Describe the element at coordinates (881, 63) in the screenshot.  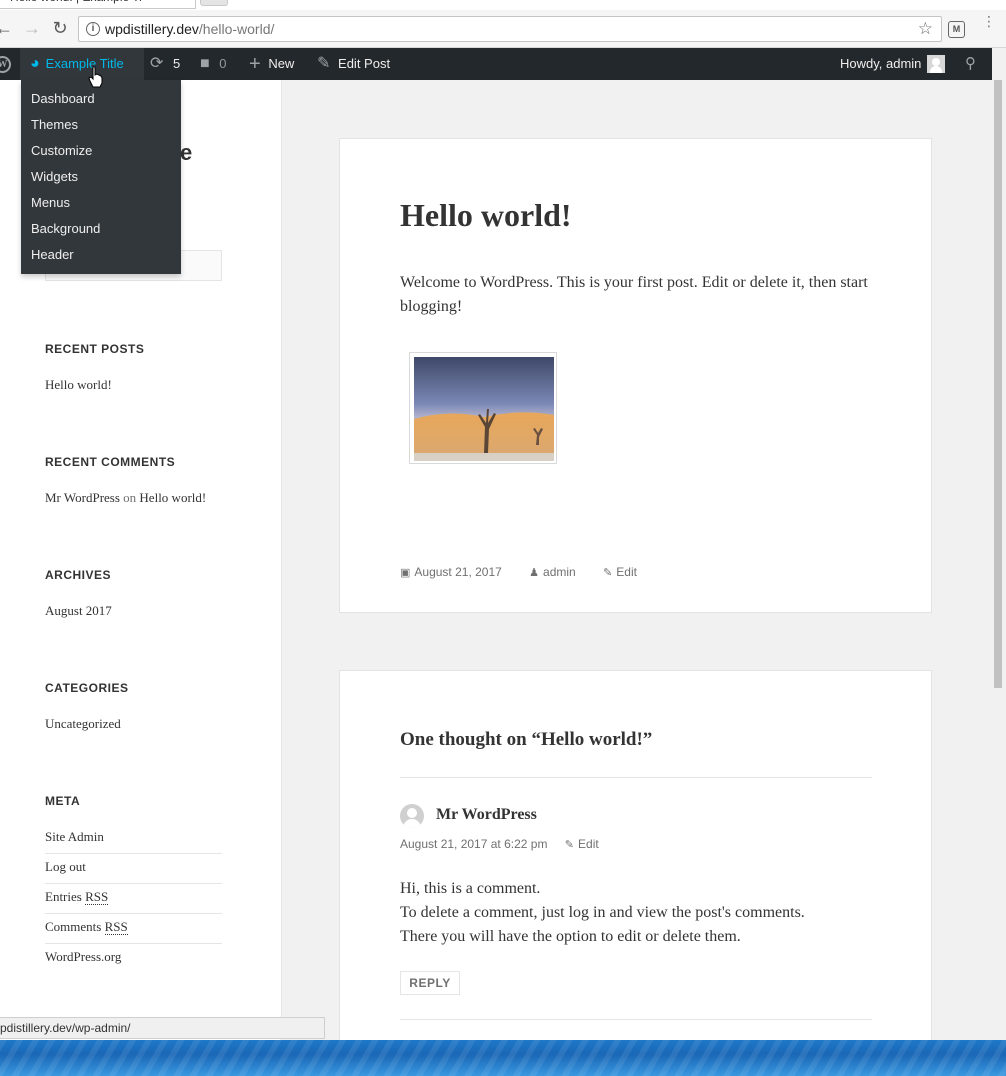
I see `howdy-label: Howdy, admin` at that location.